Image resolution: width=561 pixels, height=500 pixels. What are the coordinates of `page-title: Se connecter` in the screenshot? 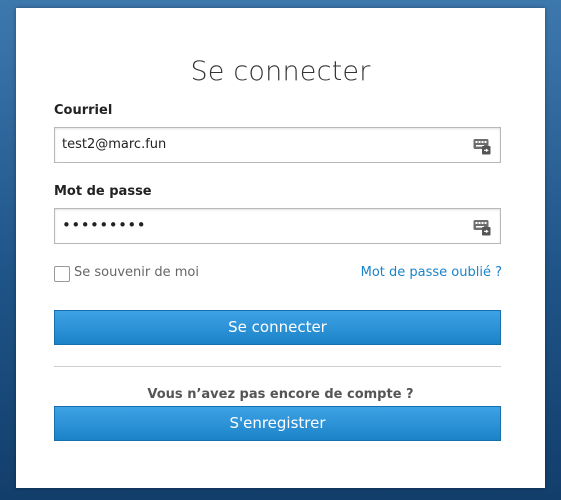 It's located at (280, 71).